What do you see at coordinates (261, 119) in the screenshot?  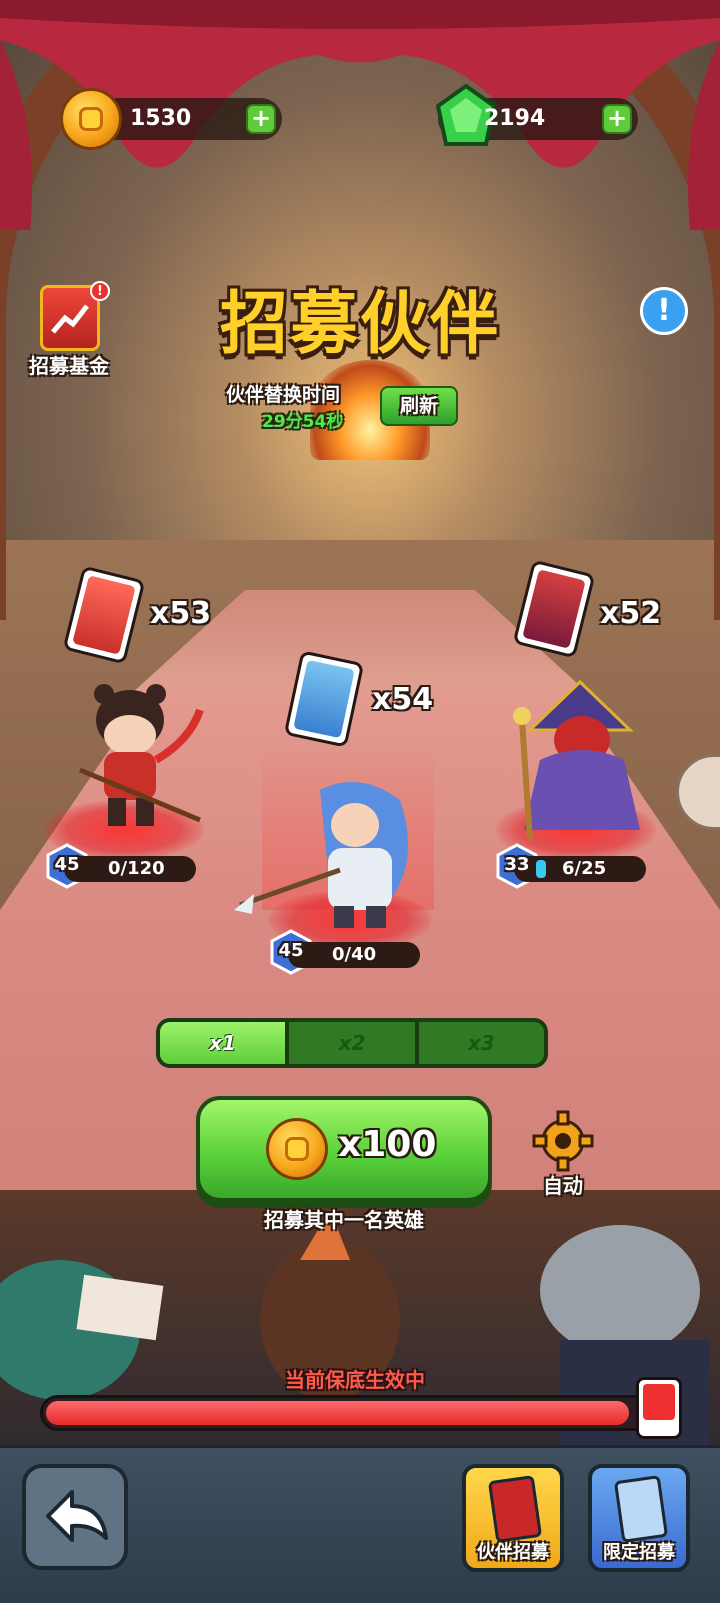 I see `add-coins-button: +` at bounding box center [261, 119].